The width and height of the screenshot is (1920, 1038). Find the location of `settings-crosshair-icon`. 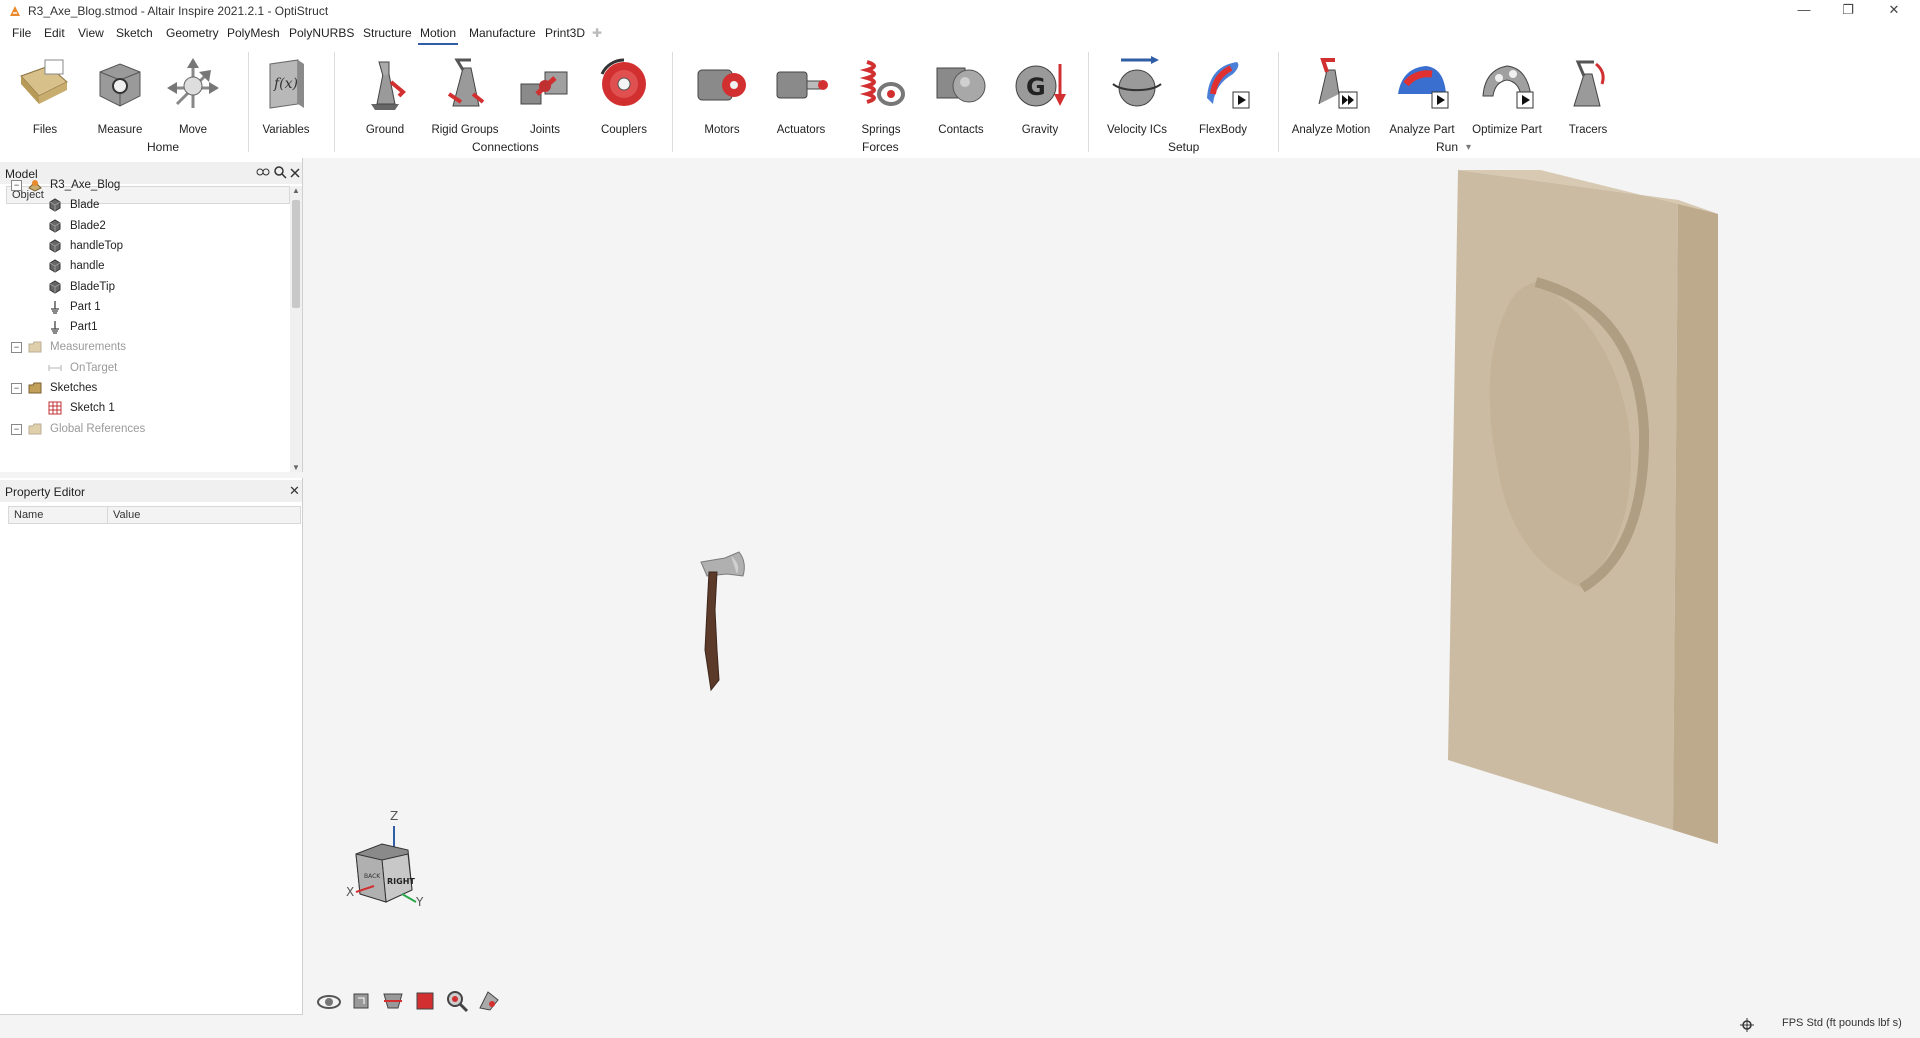

settings-crosshair-icon is located at coordinates (1747, 1025).